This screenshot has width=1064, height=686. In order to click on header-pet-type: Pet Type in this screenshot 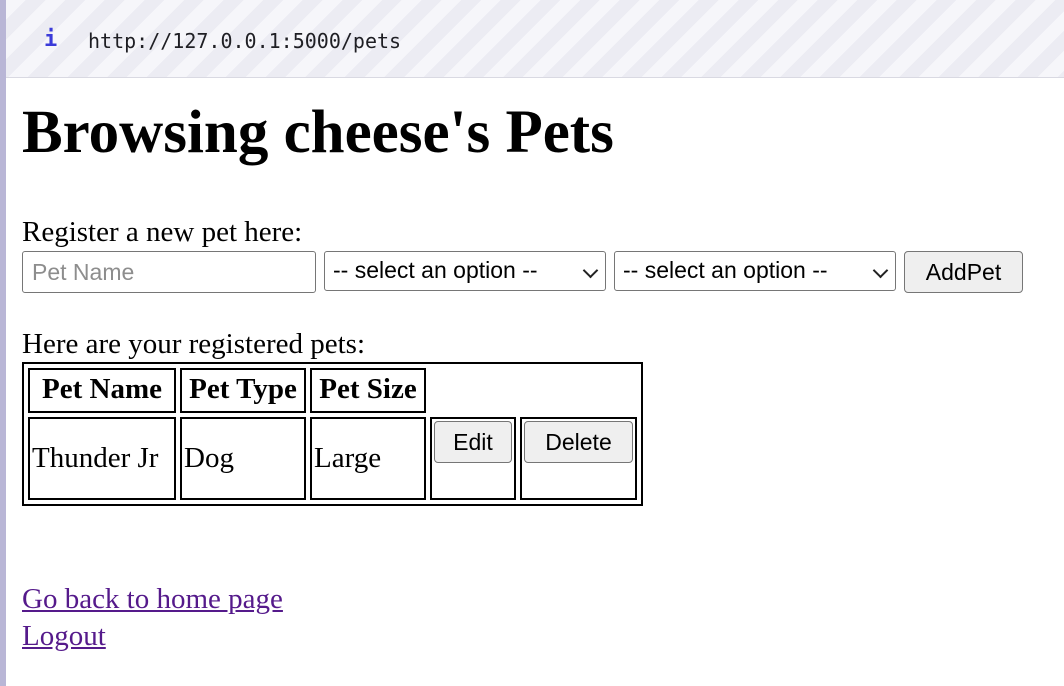, I will do `click(243, 390)`.